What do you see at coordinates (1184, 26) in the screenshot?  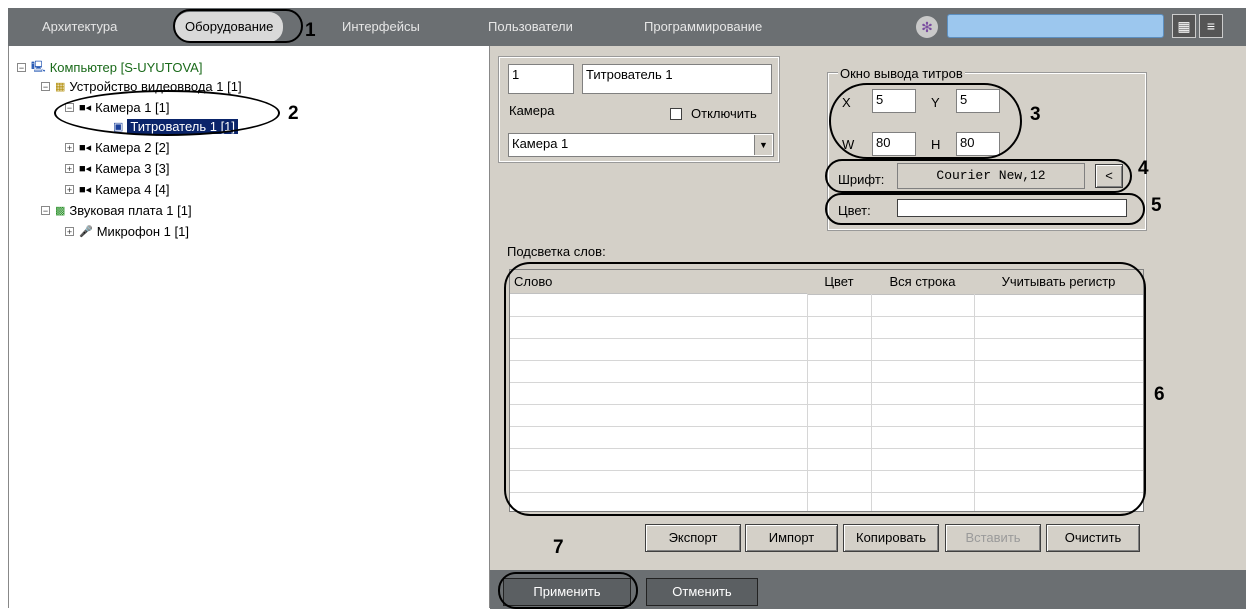 I see `grid-view-icon: ▦` at bounding box center [1184, 26].